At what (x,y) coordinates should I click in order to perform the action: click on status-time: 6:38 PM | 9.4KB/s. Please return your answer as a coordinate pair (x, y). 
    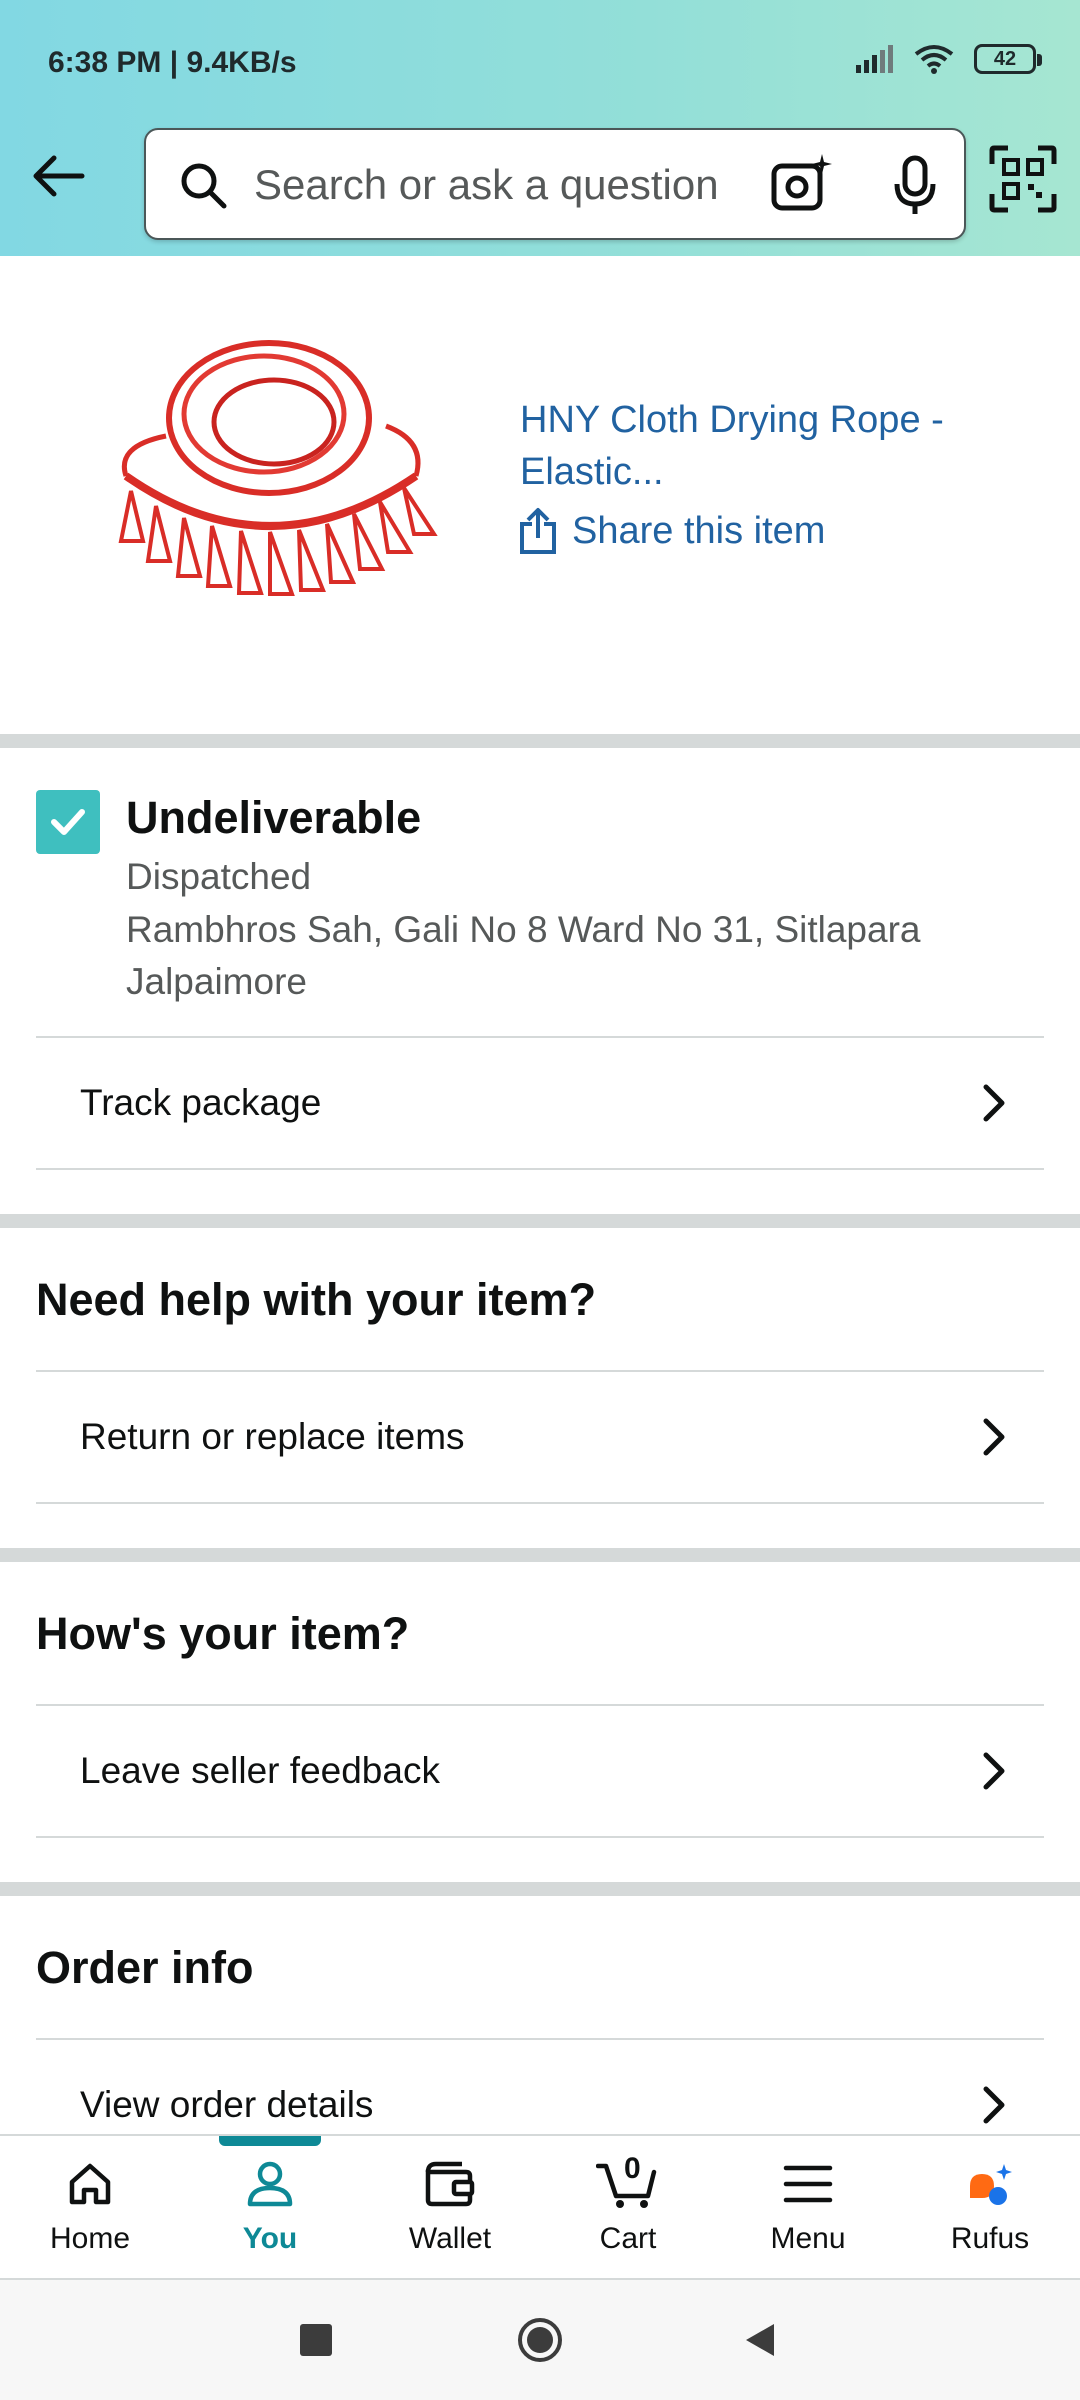
    Looking at the image, I should click on (172, 62).